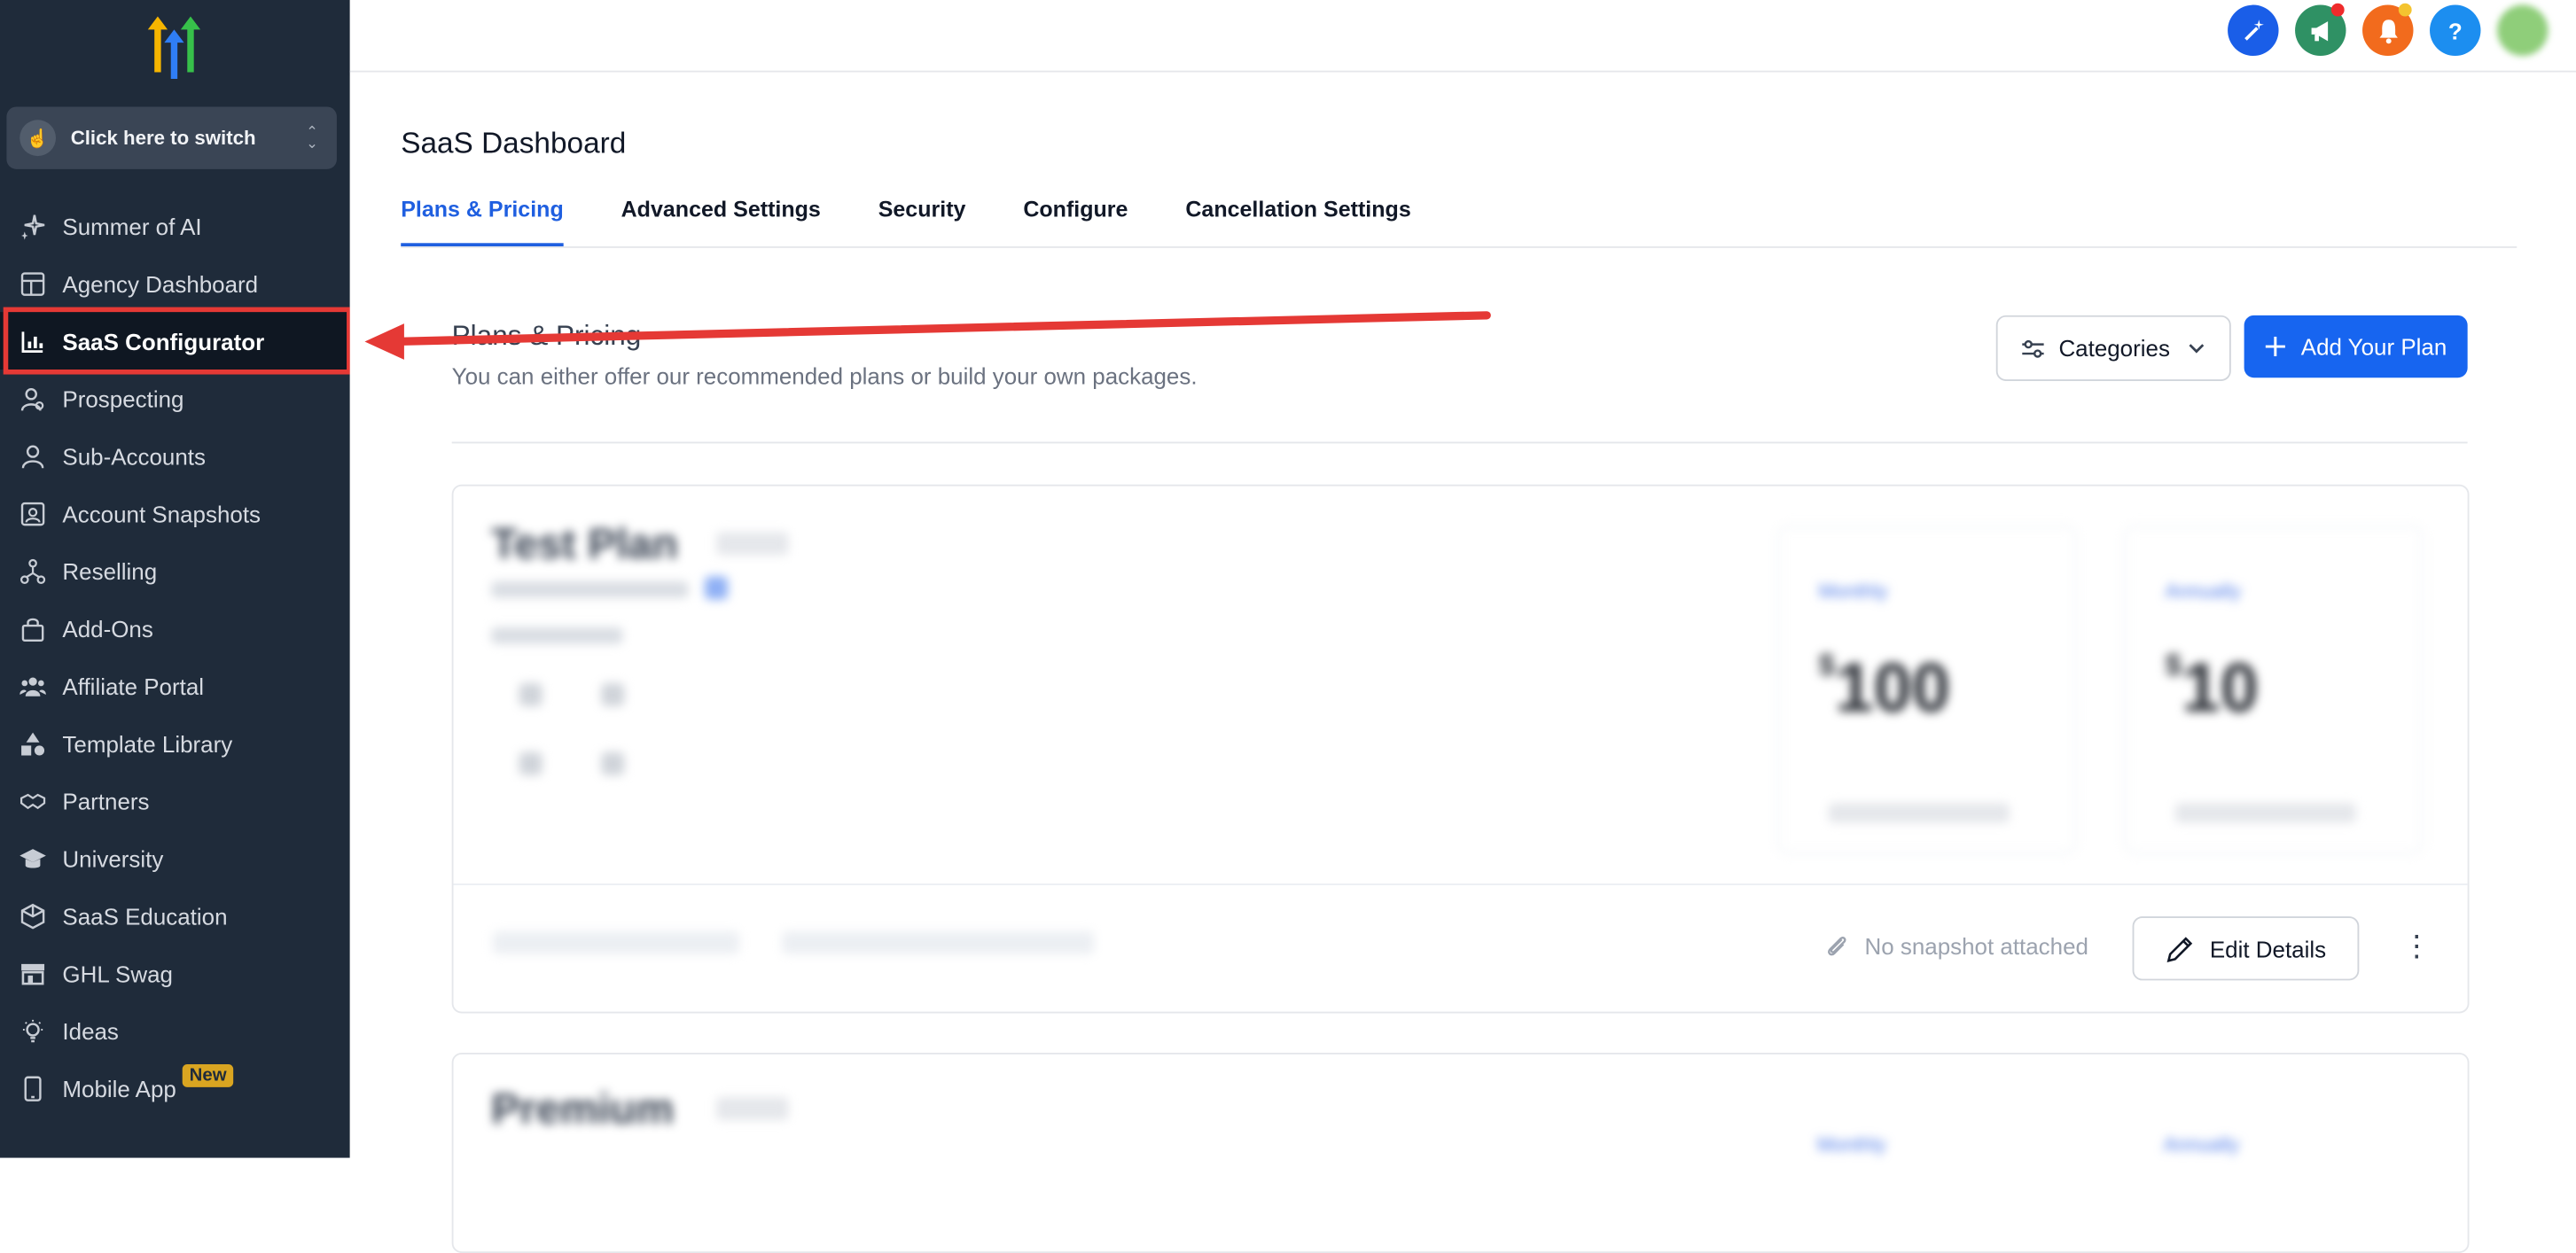 Image resolution: width=2576 pixels, height=1253 pixels. What do you see at coordinates (163, 138) in the screenshot?
I see `switcher-label: Click here to switch` at bounding box center [163, 138].